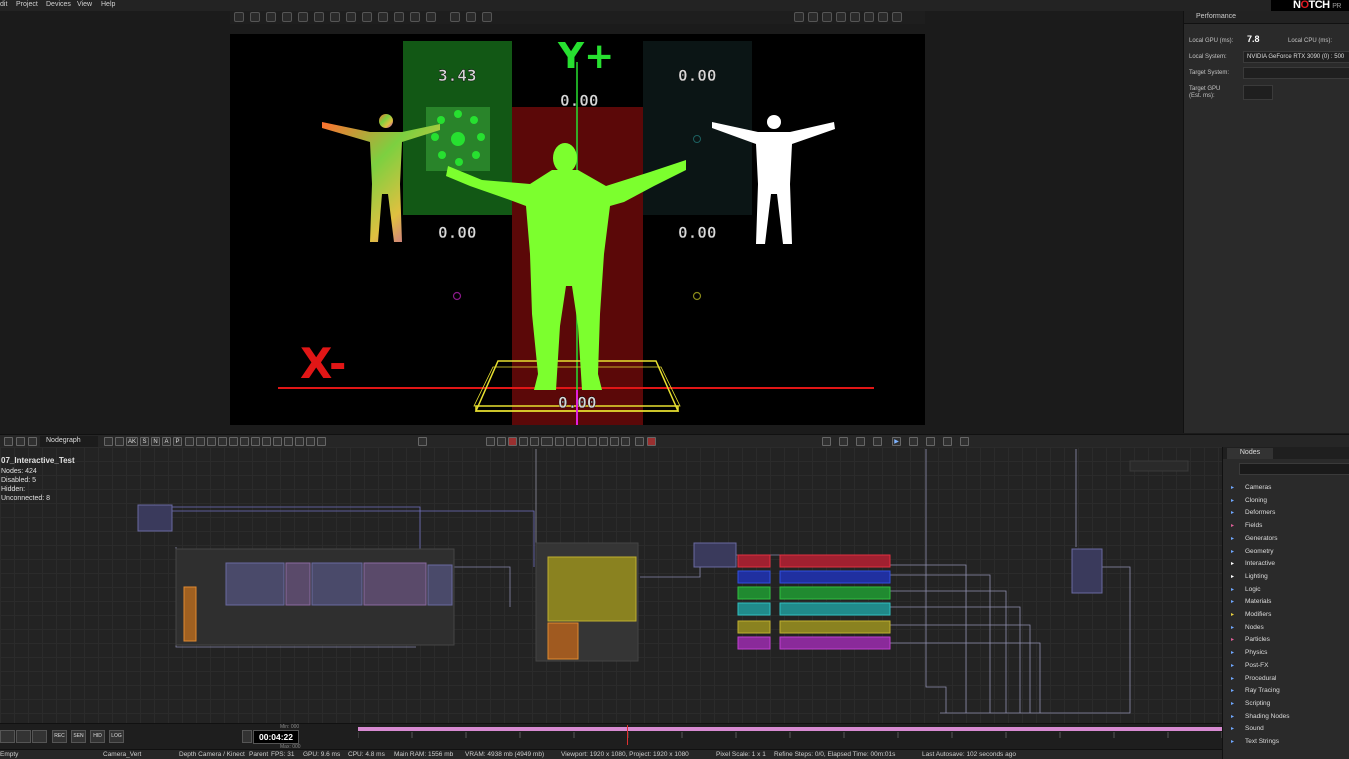  What do you see at coordinates (3, 4) in the screenshot?
I see `menu-edit: dit` at bounding box center [3, 4].